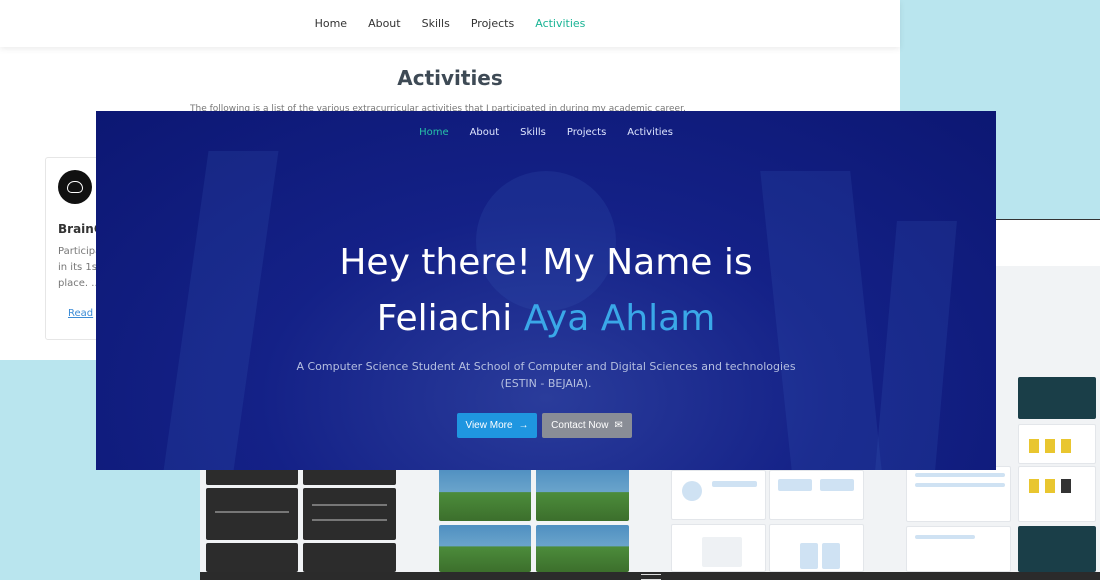 The width and height of the screenshot is (1100, 580). I want to click on nav-skills: Skills, so click(533, 132).